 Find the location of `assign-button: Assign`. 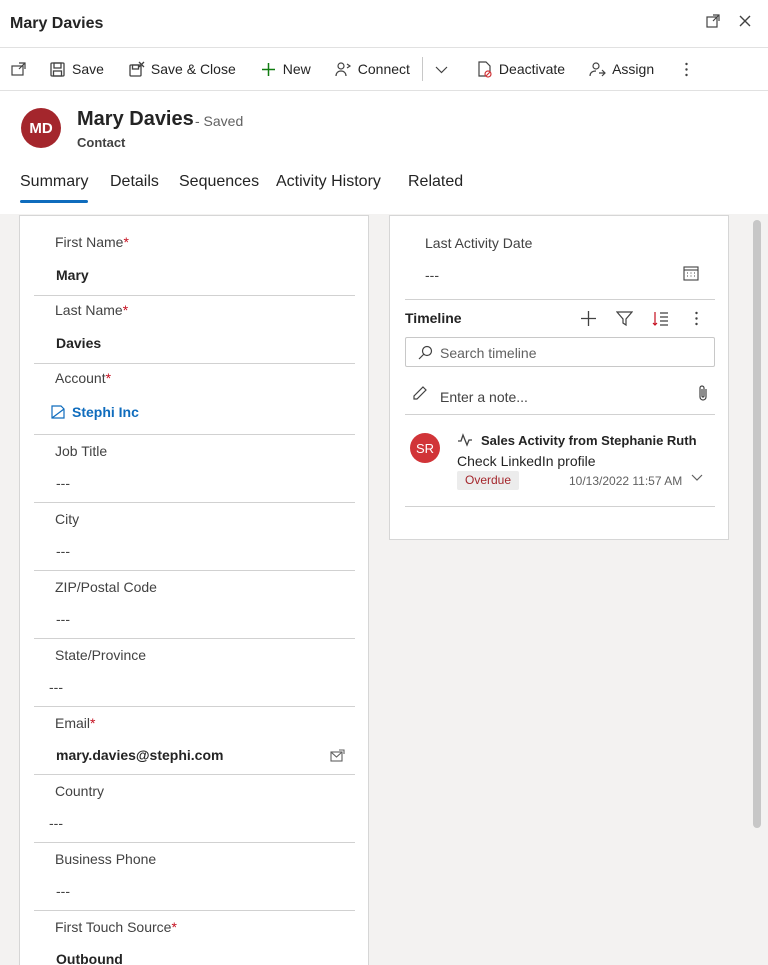

assign-button: Assign is located at coordinates (621, 69).